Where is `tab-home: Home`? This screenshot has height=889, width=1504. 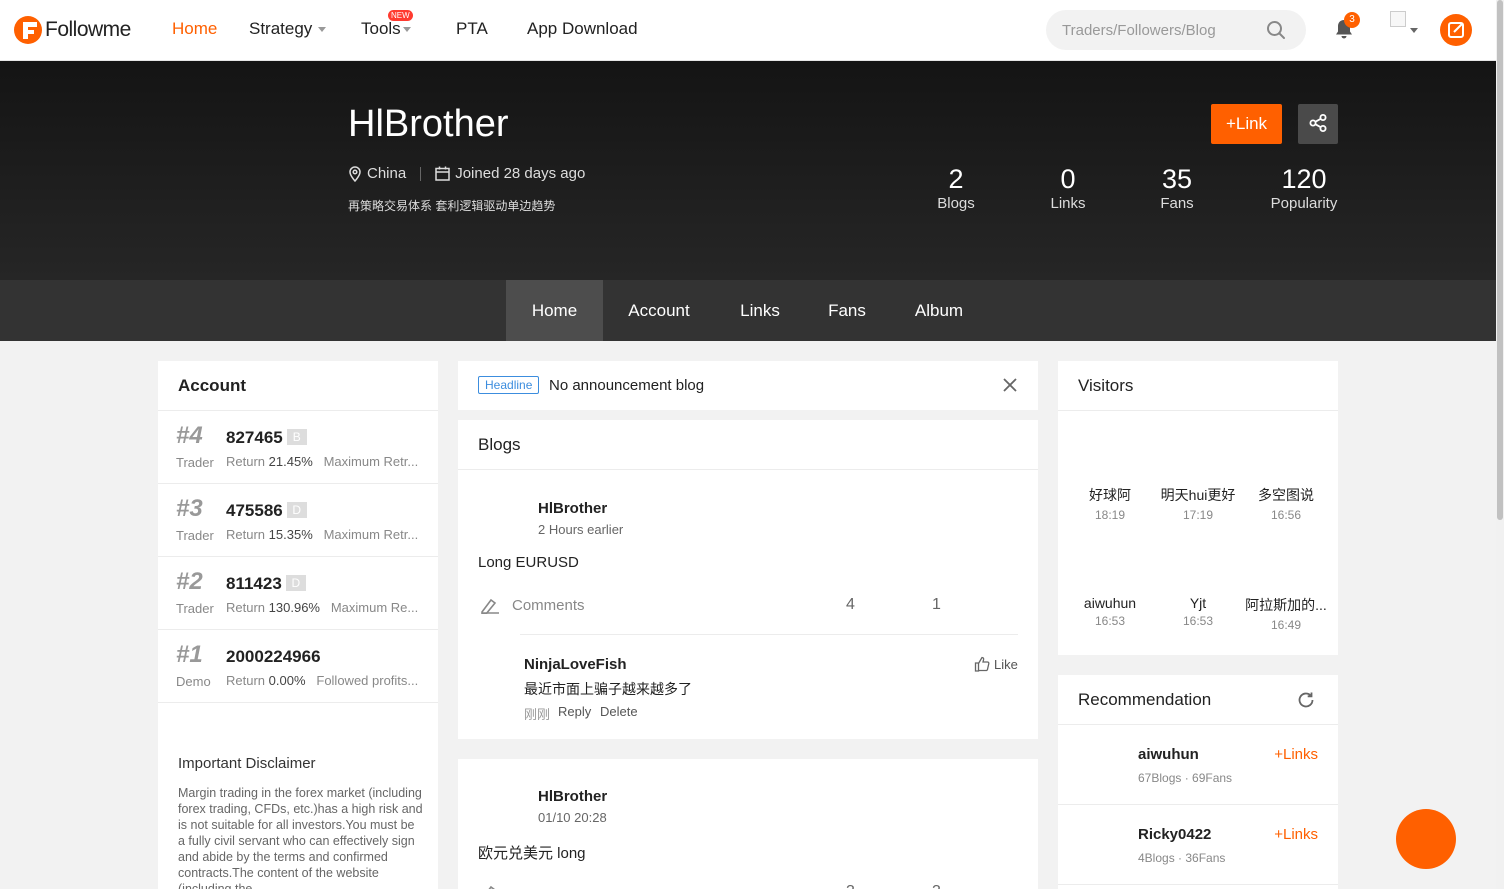
tab-home: Home is located at coordinates (554, 310).